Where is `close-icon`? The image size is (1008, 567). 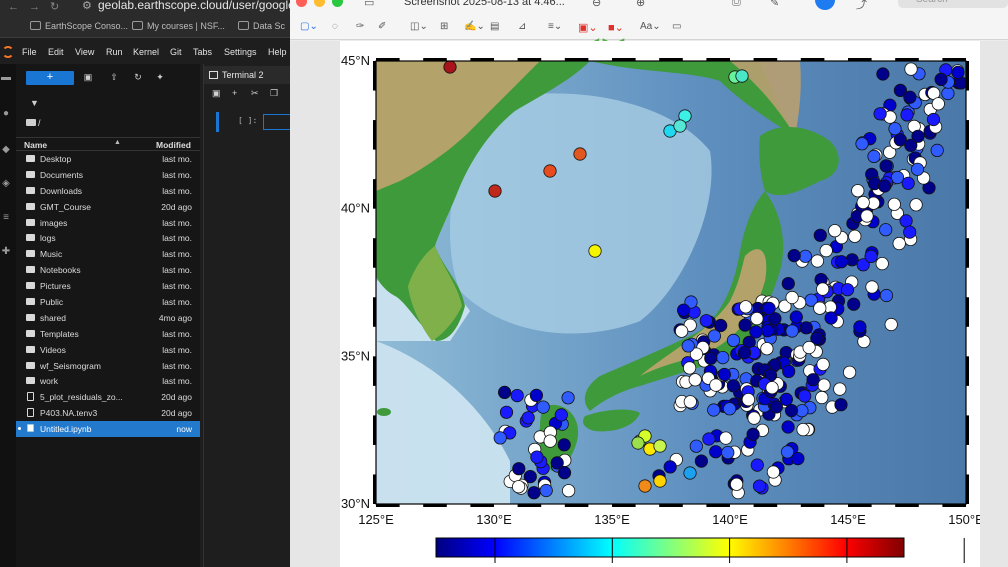
close-icon is located at coordinates (301, 3).